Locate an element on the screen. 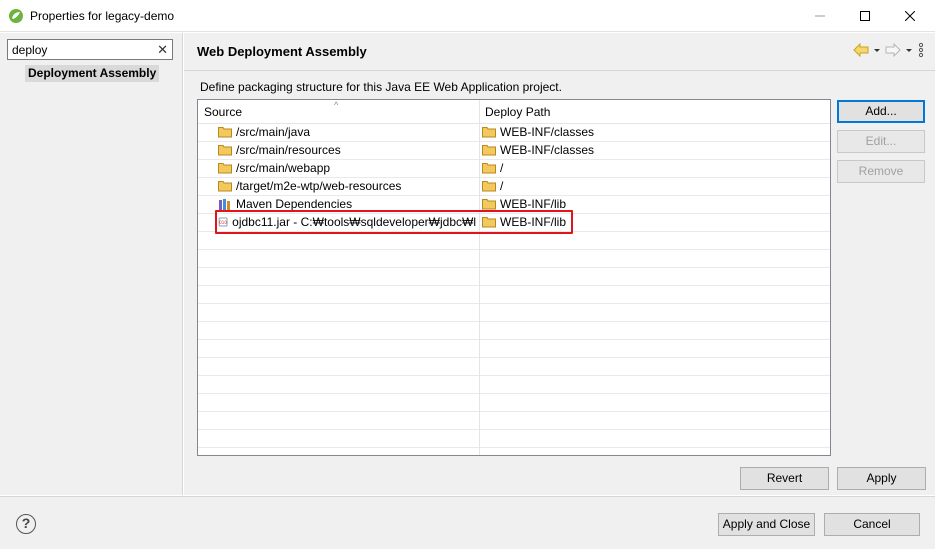  revert-button-label: Revert is located at coordinates (784, 478).